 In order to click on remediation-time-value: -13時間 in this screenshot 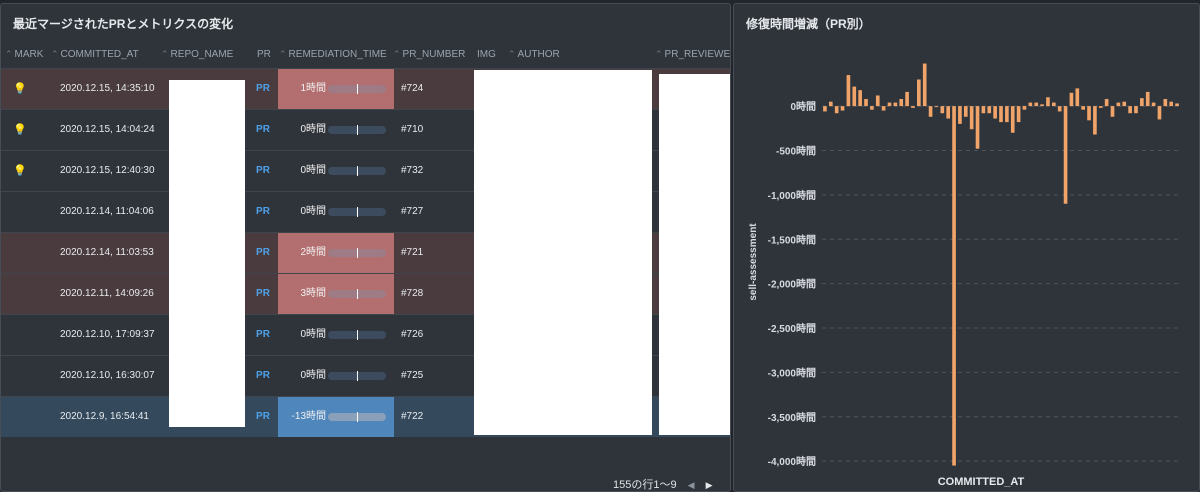, I will do `click(308, 416)`.